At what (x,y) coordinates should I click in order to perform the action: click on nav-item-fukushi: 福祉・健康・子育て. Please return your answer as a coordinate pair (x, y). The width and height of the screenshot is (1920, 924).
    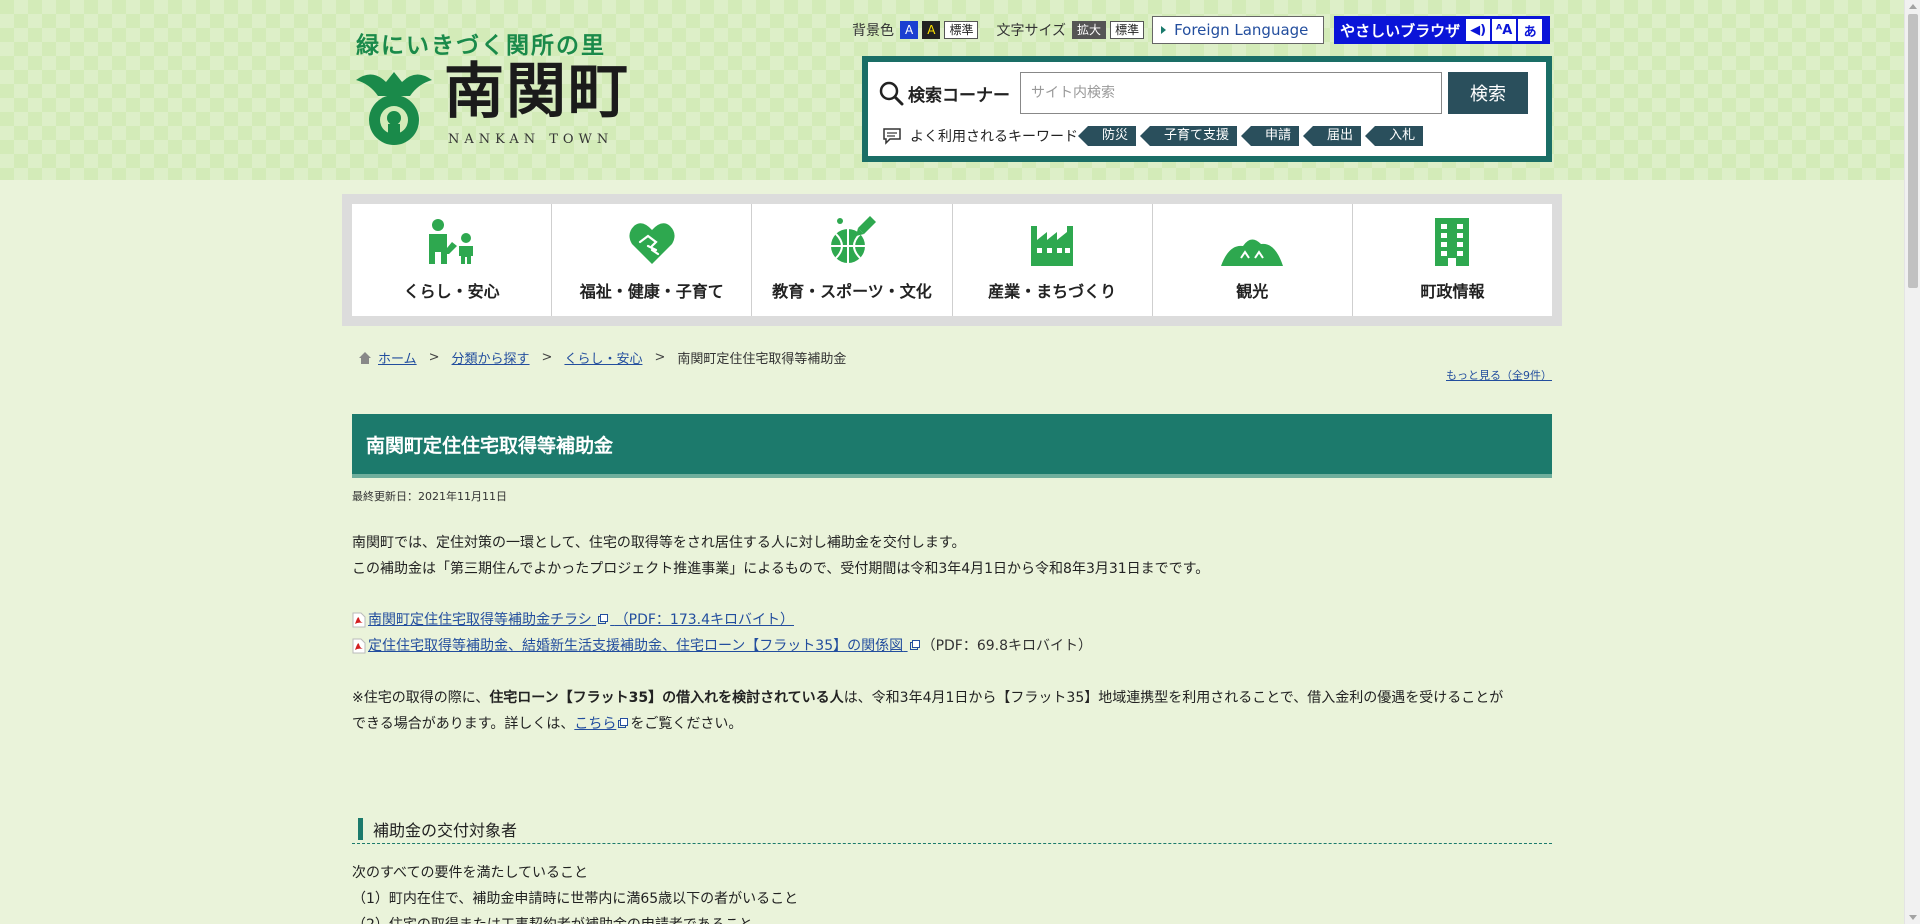
    Looking at the image, I should click on (652, 260).